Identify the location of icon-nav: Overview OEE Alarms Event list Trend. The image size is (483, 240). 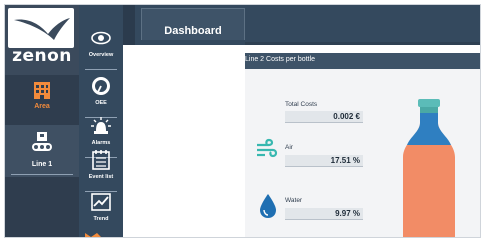
(101, 121).